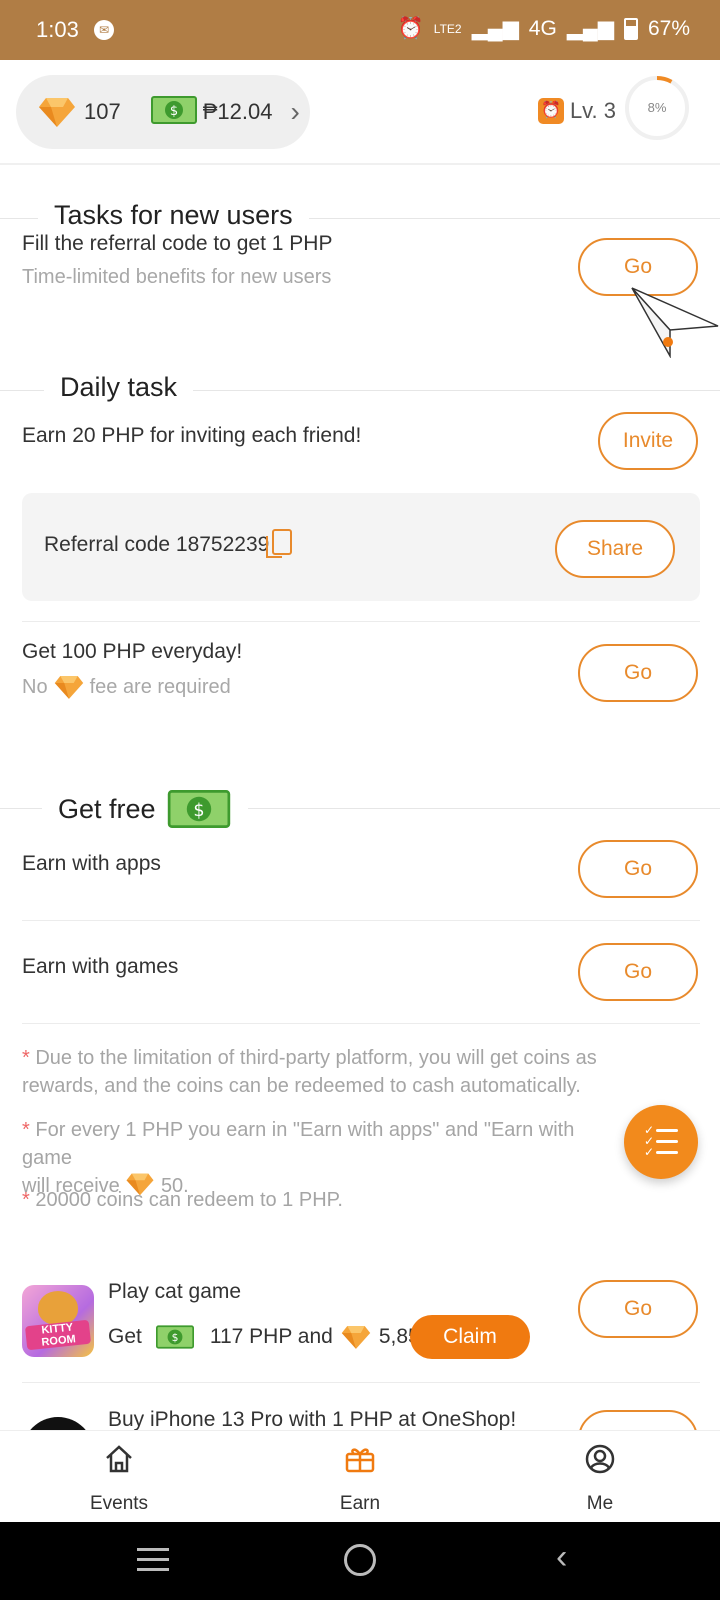 Image resolution: width=720 pixels, height=1600 pixels. Describe the element at coordinates (132, 651) in the screenshot. I see `everyday-title: Get 100 PHP everyday!` at that location.